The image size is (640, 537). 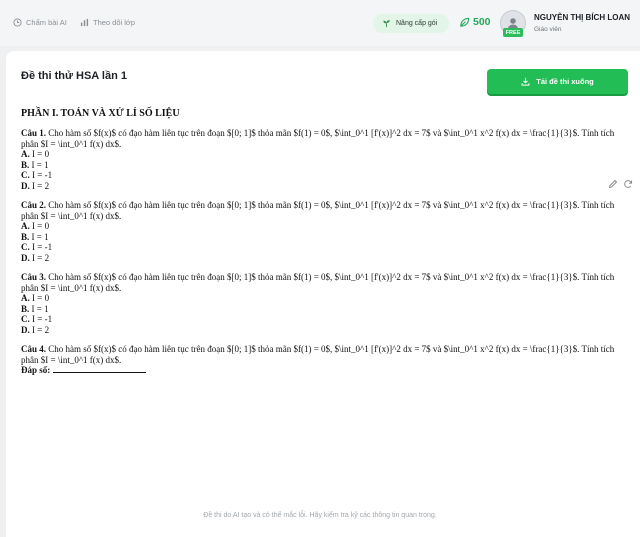 What do you see at coordinates (74, 76) in the screenshot?
I see `page-title: Đề thi thử HSA lần 1` at bounding box center [74, 76].